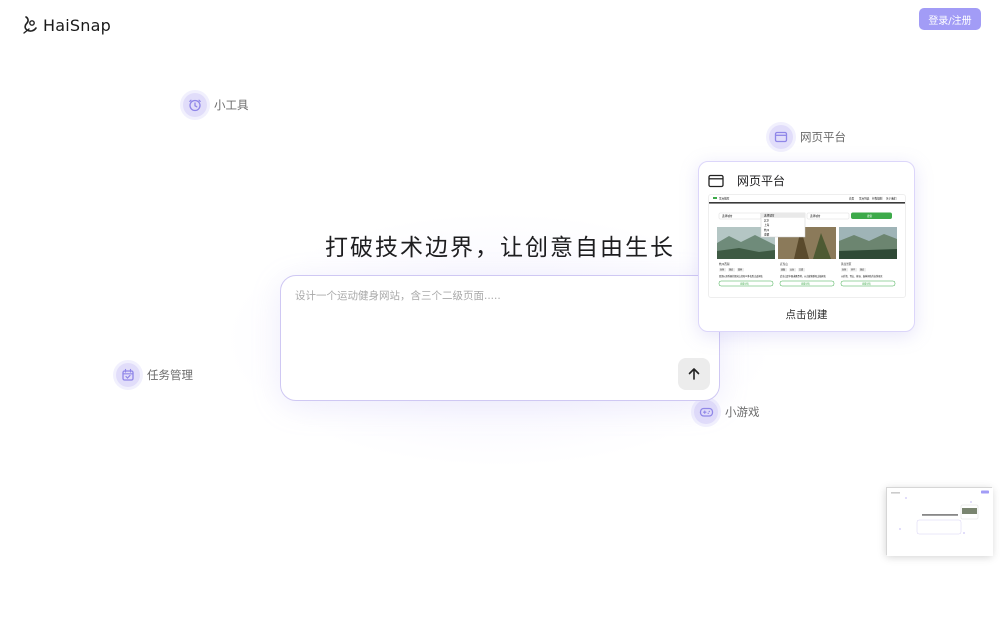 This screenshot has width=1000, height=624. I want to click on prompt-input, so click(485, 296).